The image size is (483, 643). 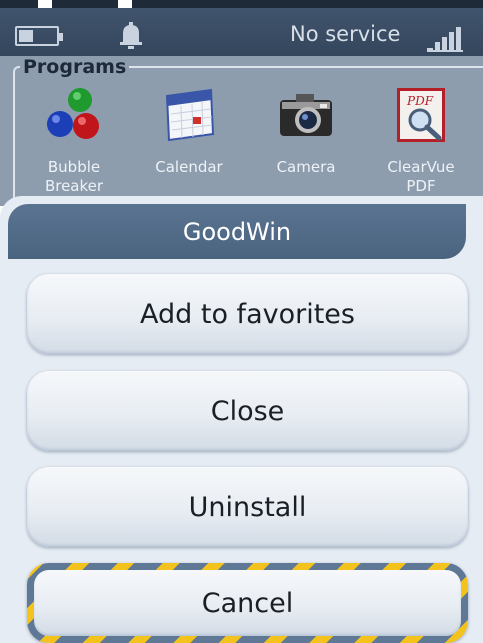 What do you see at coordinates (39, 36) in the screenshot?
I see `battery-icon` at bounding box center [39, 36].